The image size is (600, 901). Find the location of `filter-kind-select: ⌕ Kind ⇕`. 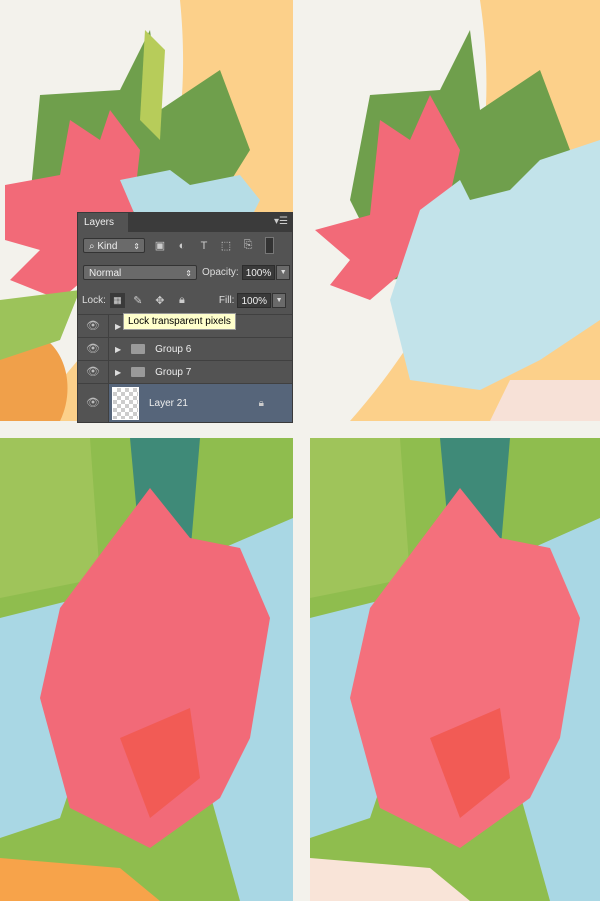

filter-kind-select: ⌕ Kind ⇕ is located at coordinates (114, 245).